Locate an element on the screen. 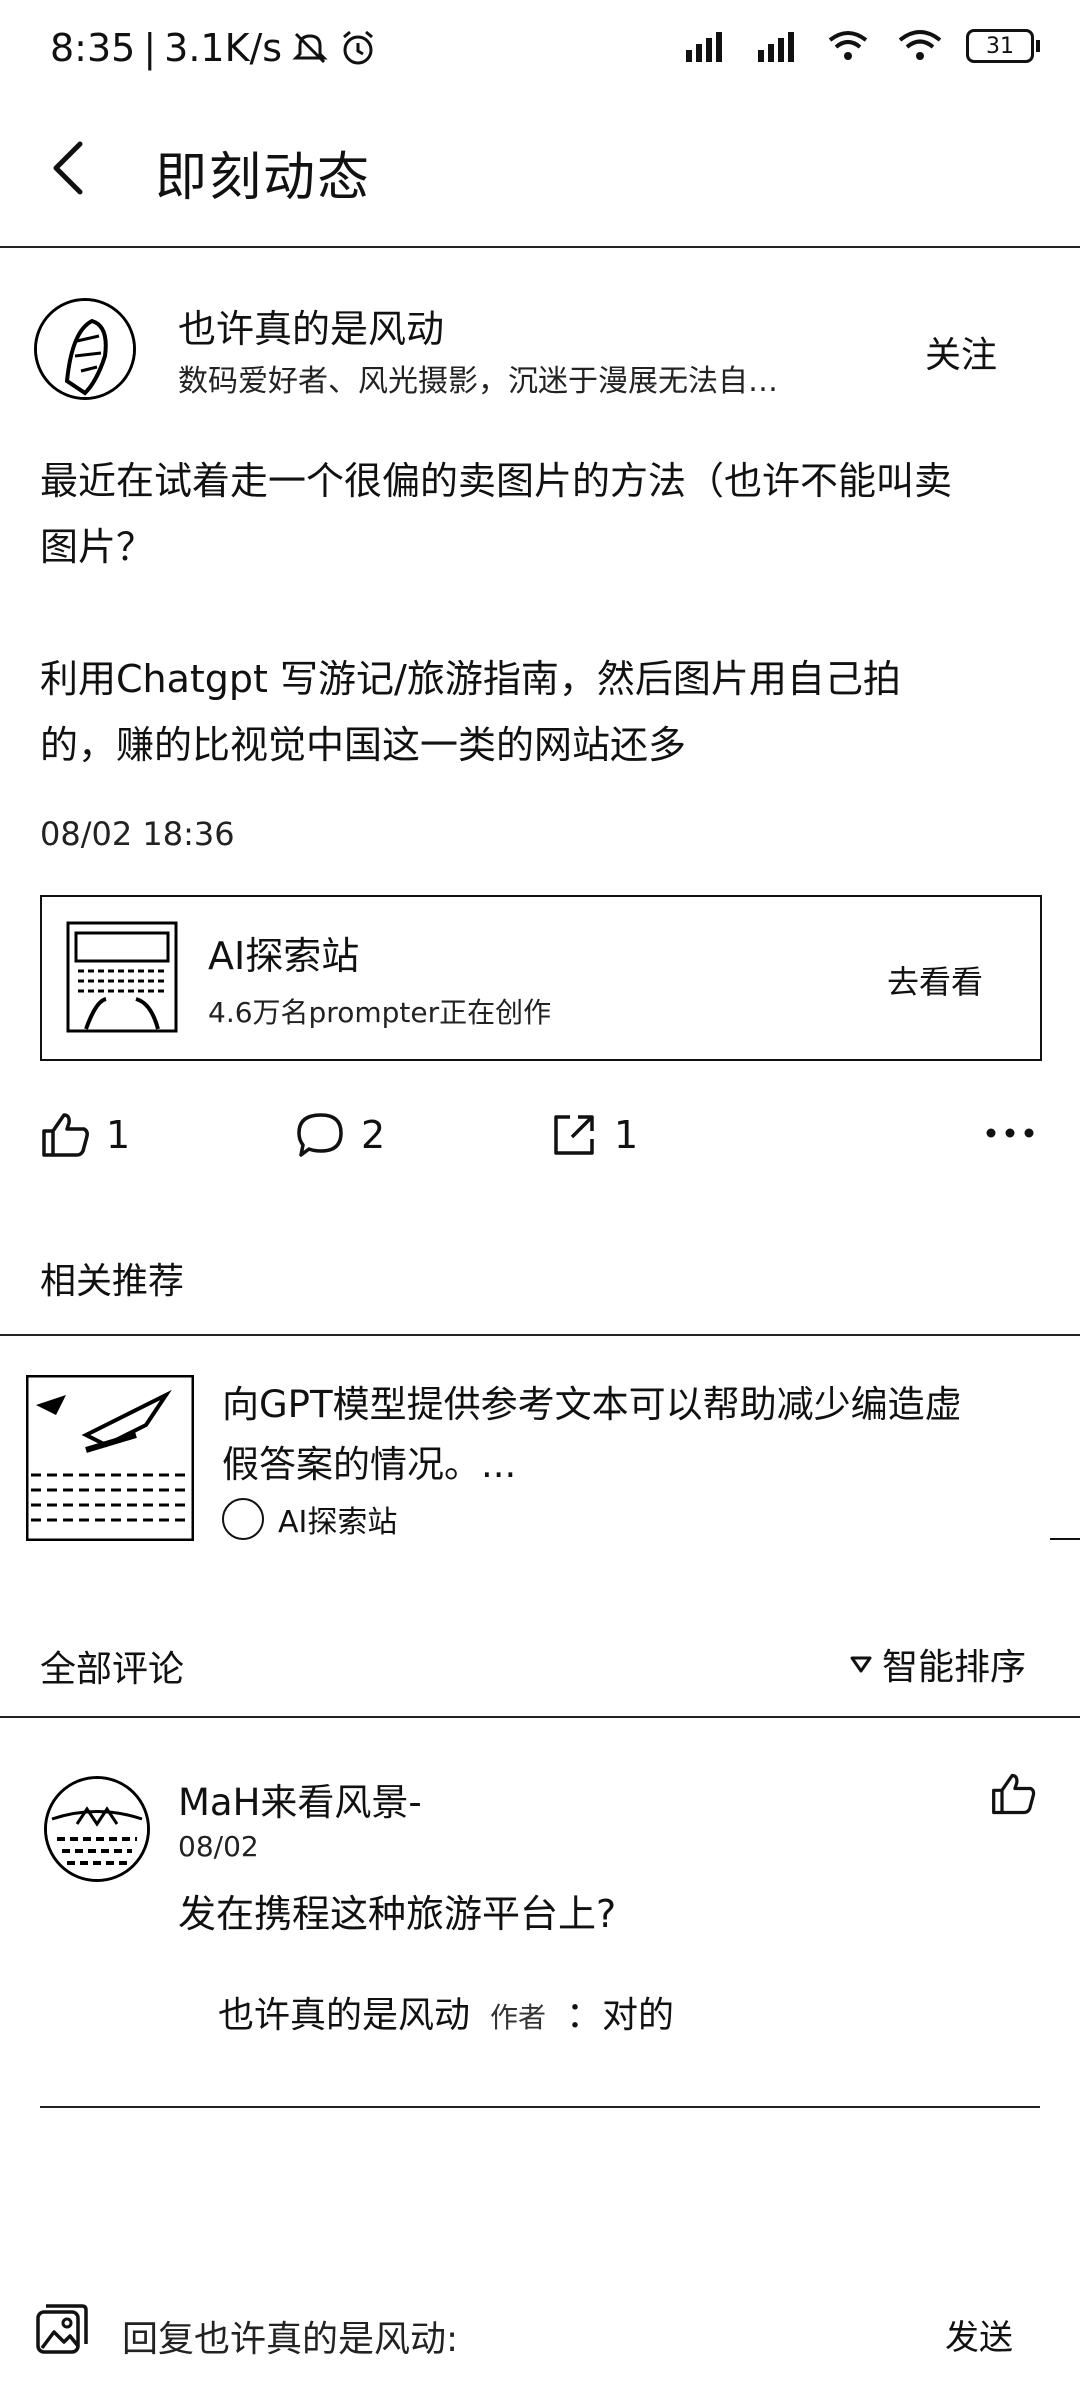 This screenshot has width=1080, height=2400. status-right: 31 is located at coordinates (861, 46).